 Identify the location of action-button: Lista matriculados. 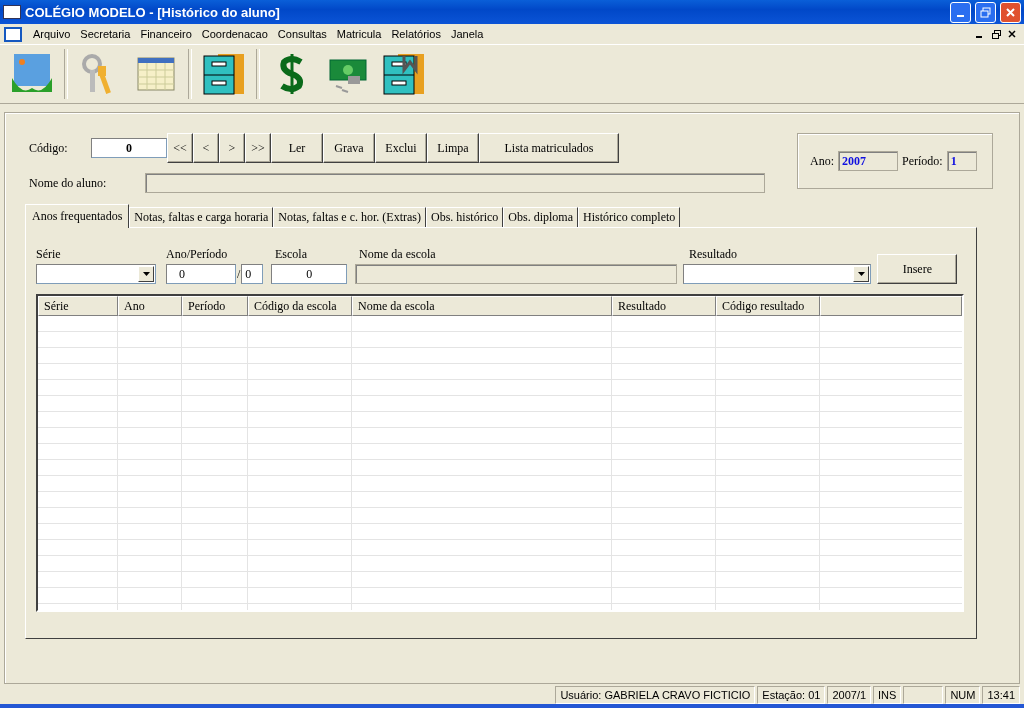
(549, 148).